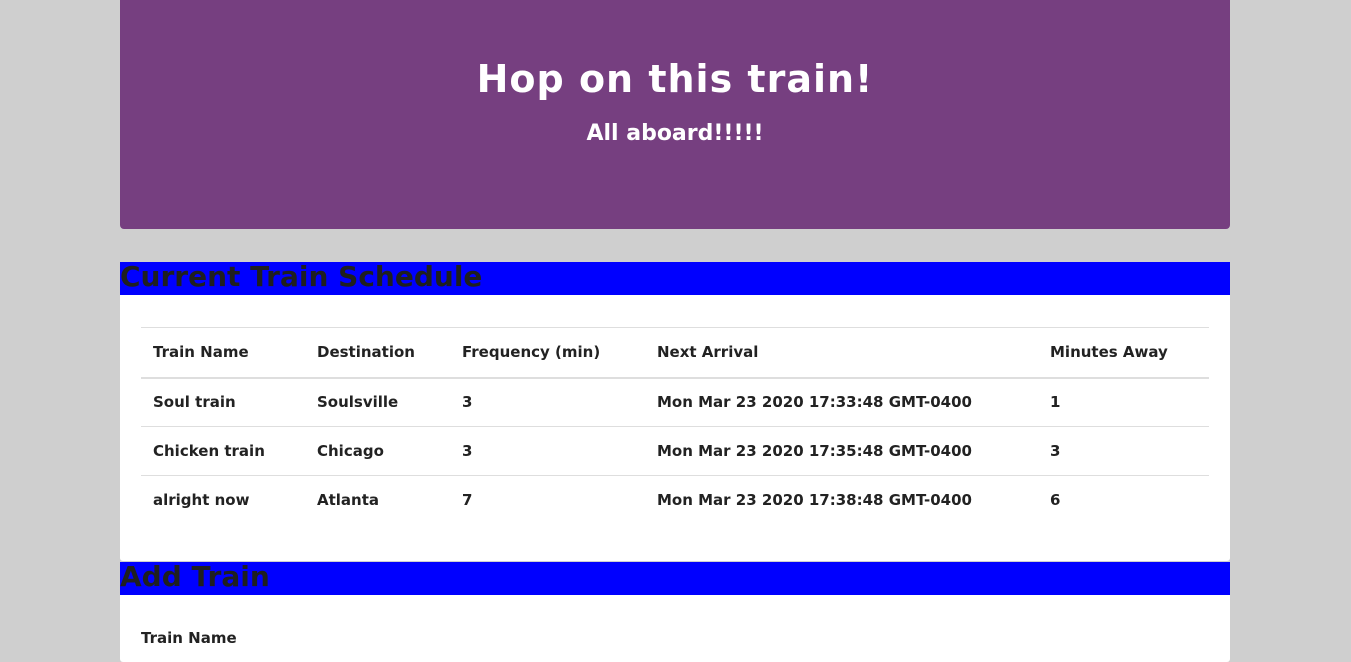  What do you see at coordinates (675, 578) in the screenshot?
I see `add-train-heading: Add Train` at bounding box center [675, 578].